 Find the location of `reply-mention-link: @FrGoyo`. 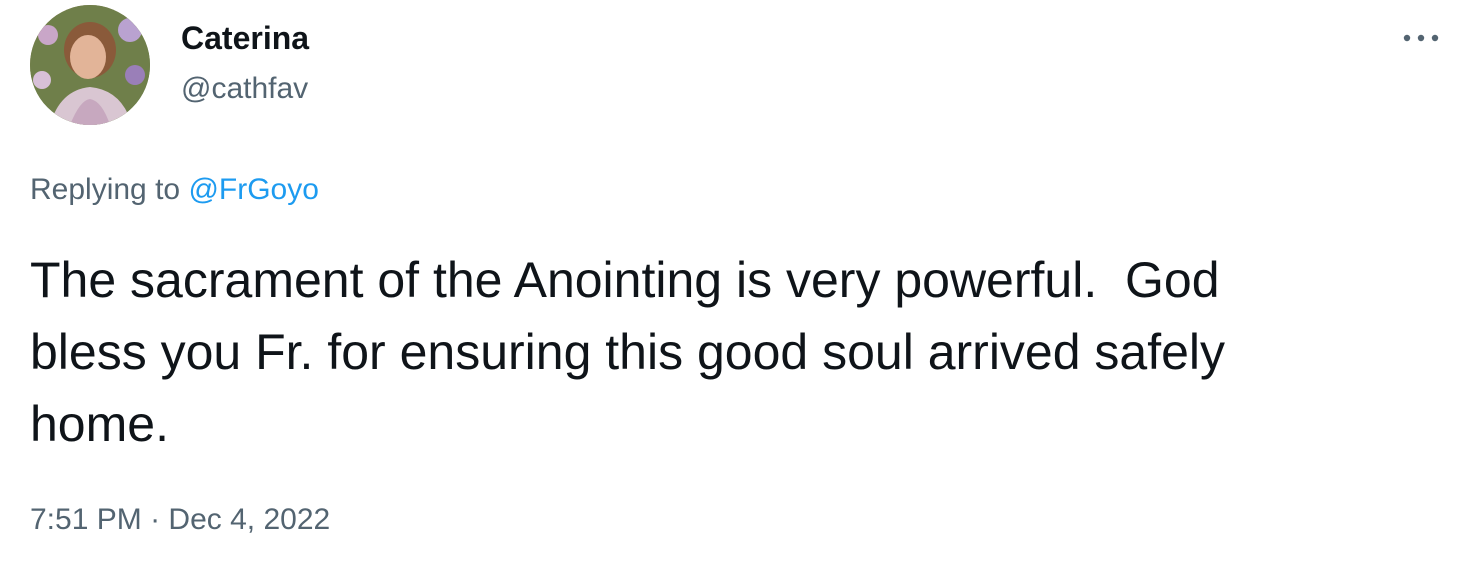

reply-mention-link: @FrGoyo is located at coordinates (253, 189).